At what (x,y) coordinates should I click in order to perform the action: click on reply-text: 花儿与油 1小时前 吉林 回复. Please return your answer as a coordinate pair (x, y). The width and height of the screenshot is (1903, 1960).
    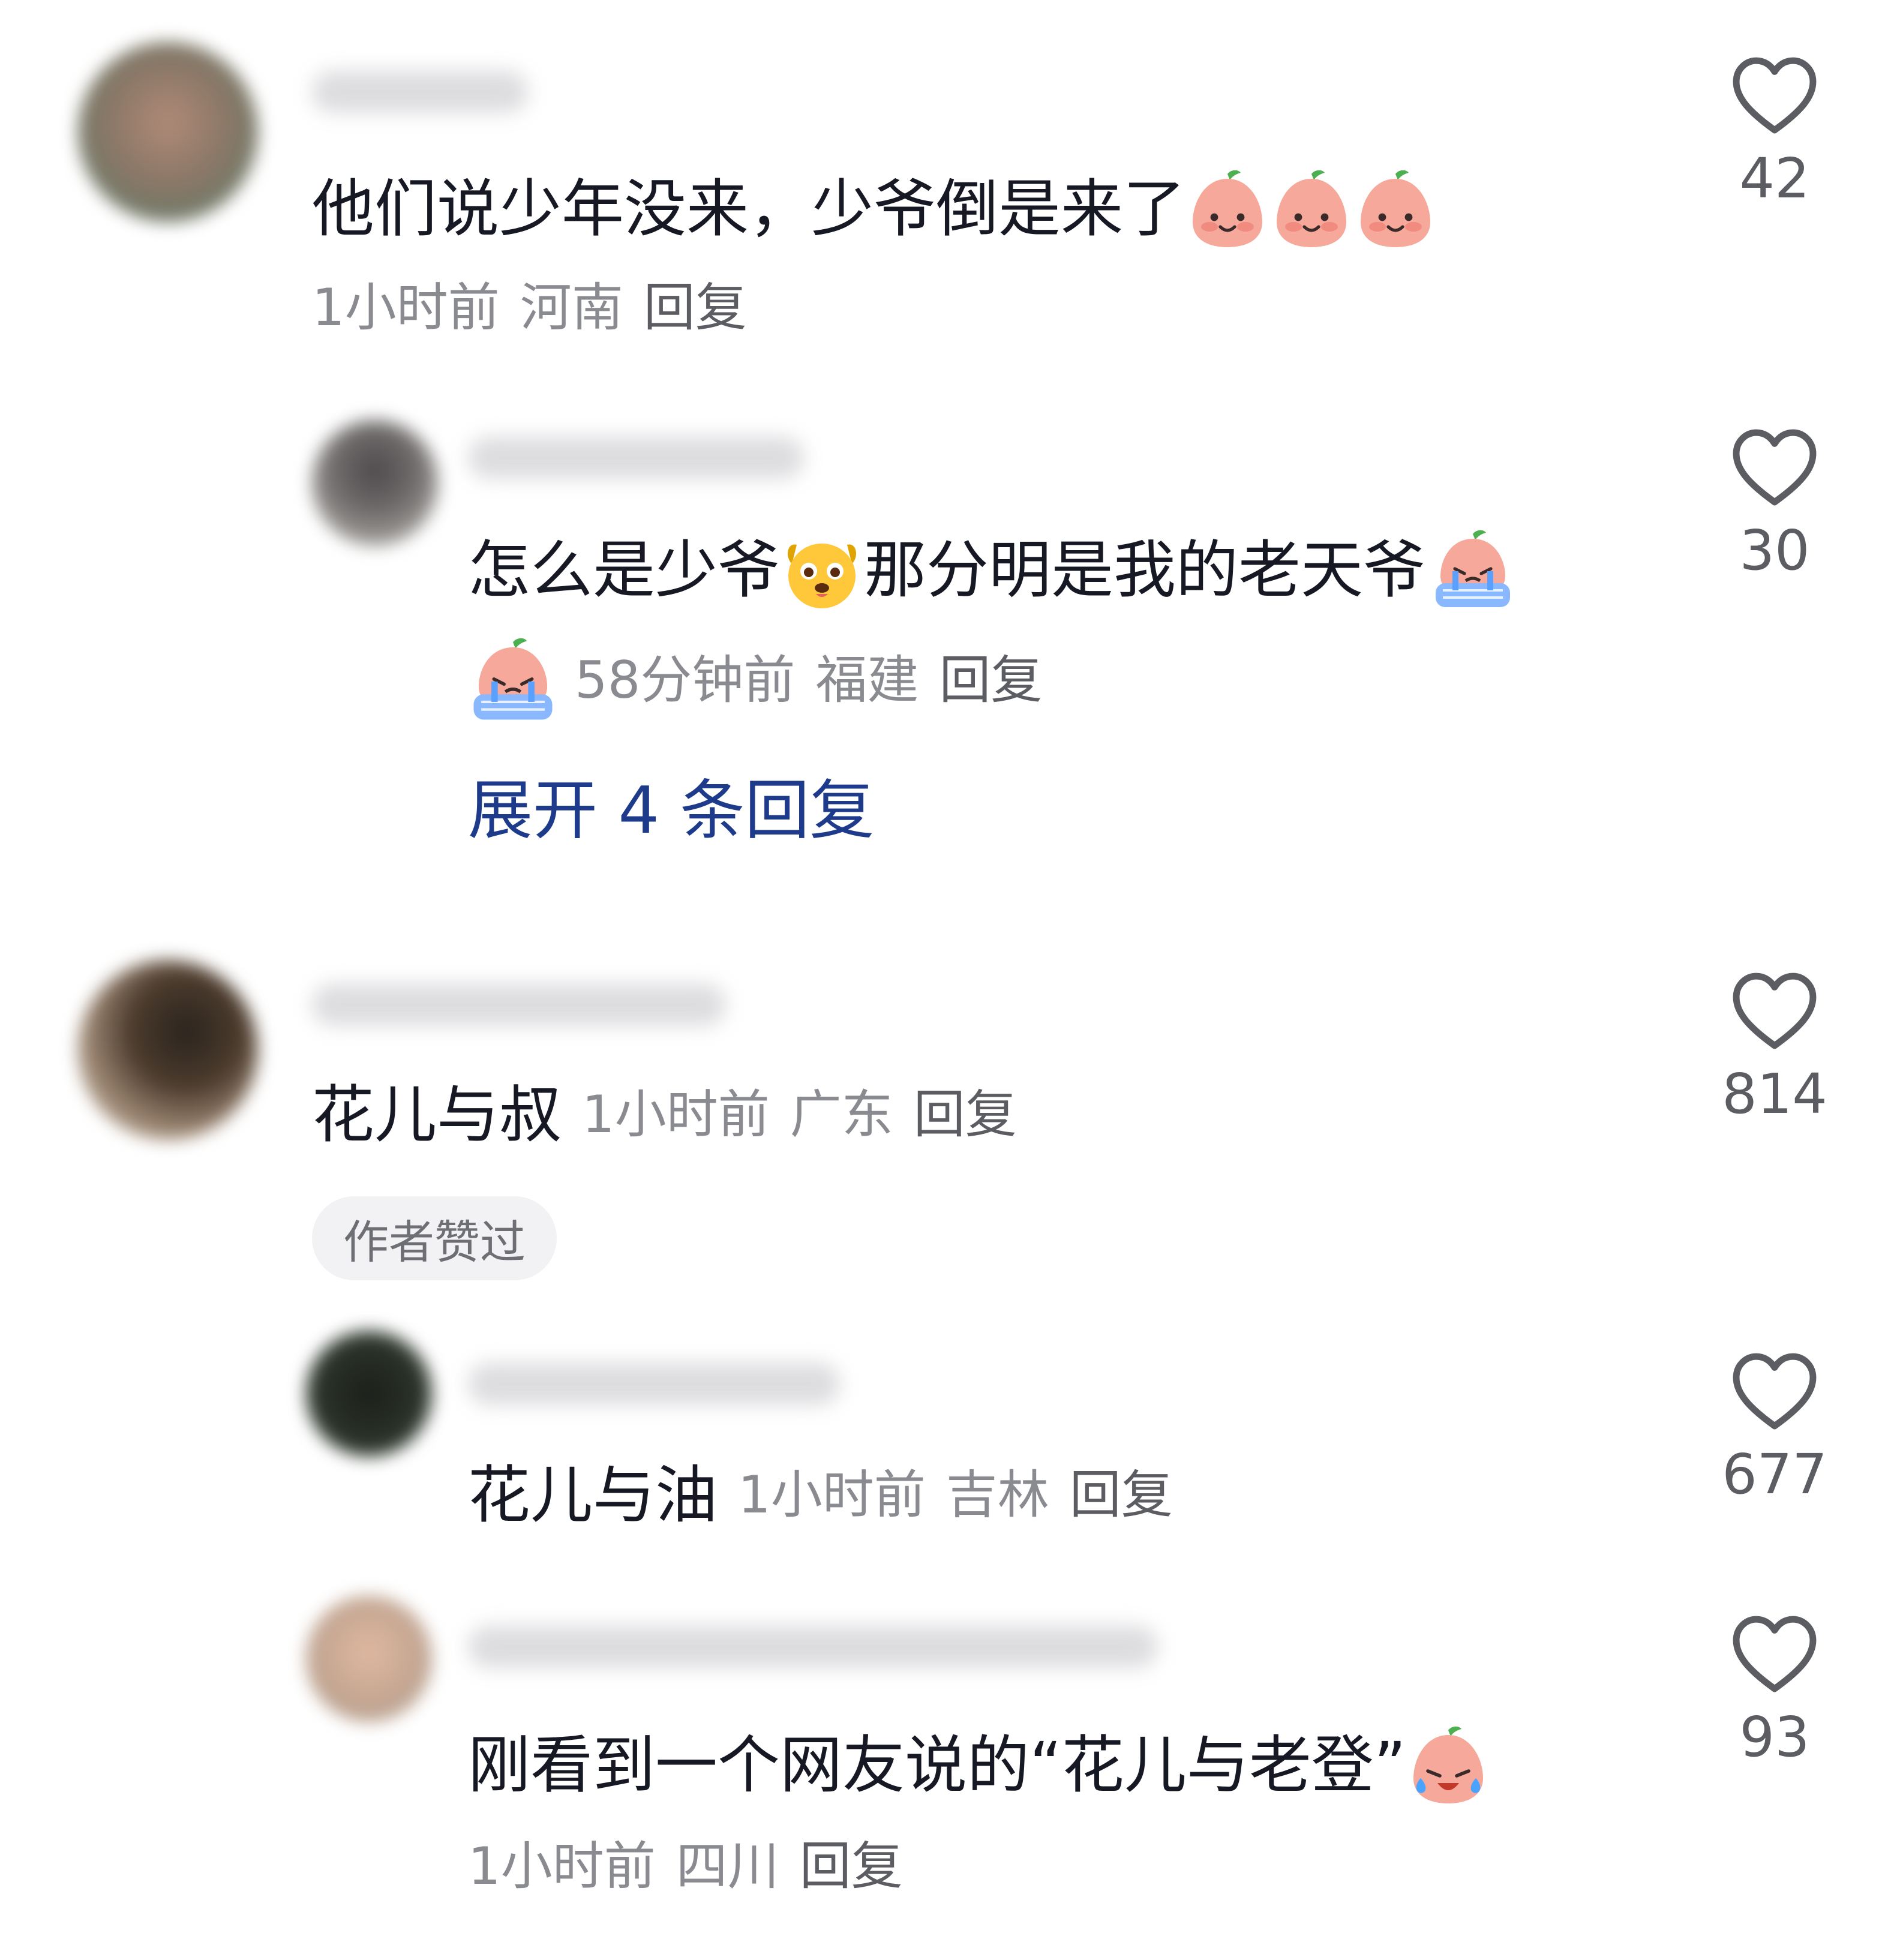
    Looking at the image, I should click on (830, 1495).